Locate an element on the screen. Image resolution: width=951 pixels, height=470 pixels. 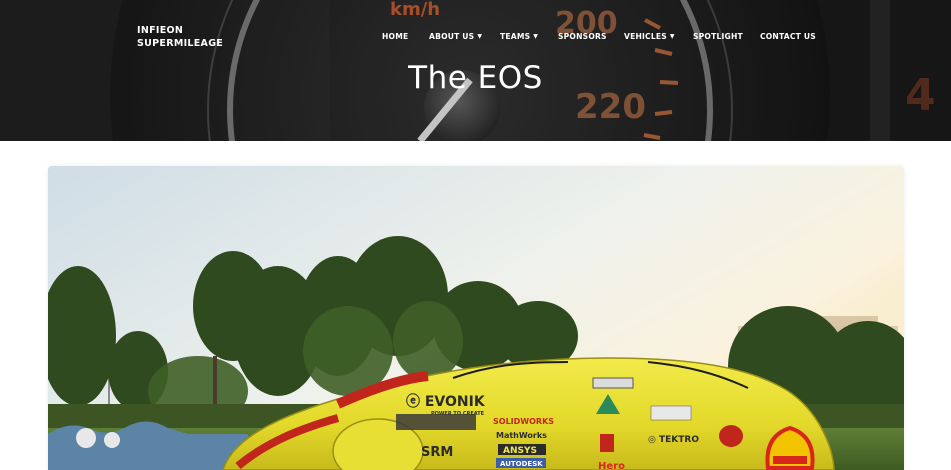
nav-item-sponsors: SPONSORS is located at coordinates (582, 36).